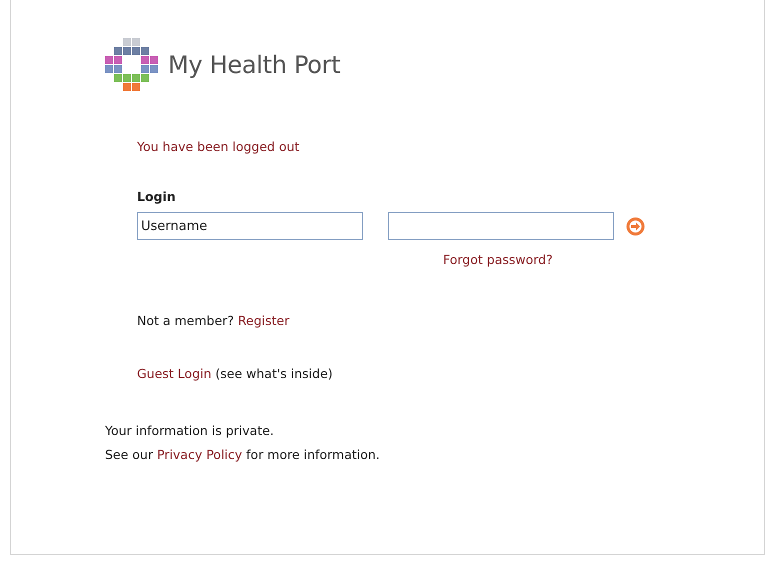 The height and width of the screenshot is (562, 771). Describe the element at coordinates (498, 259) in the screenshot. I see `forgot-password-link: Forgot password?` at that location.